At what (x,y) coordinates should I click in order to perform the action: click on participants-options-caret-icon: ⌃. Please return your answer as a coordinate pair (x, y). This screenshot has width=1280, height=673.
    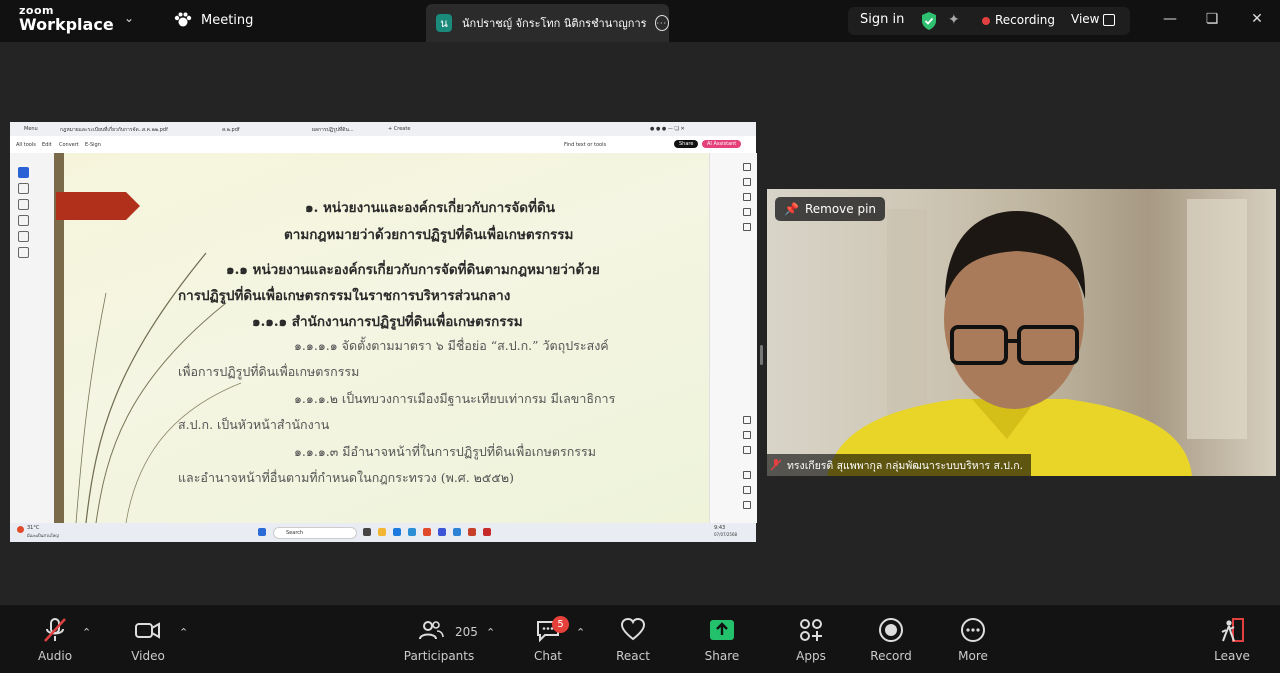
    Looking at the image, I should click on (490, 632).